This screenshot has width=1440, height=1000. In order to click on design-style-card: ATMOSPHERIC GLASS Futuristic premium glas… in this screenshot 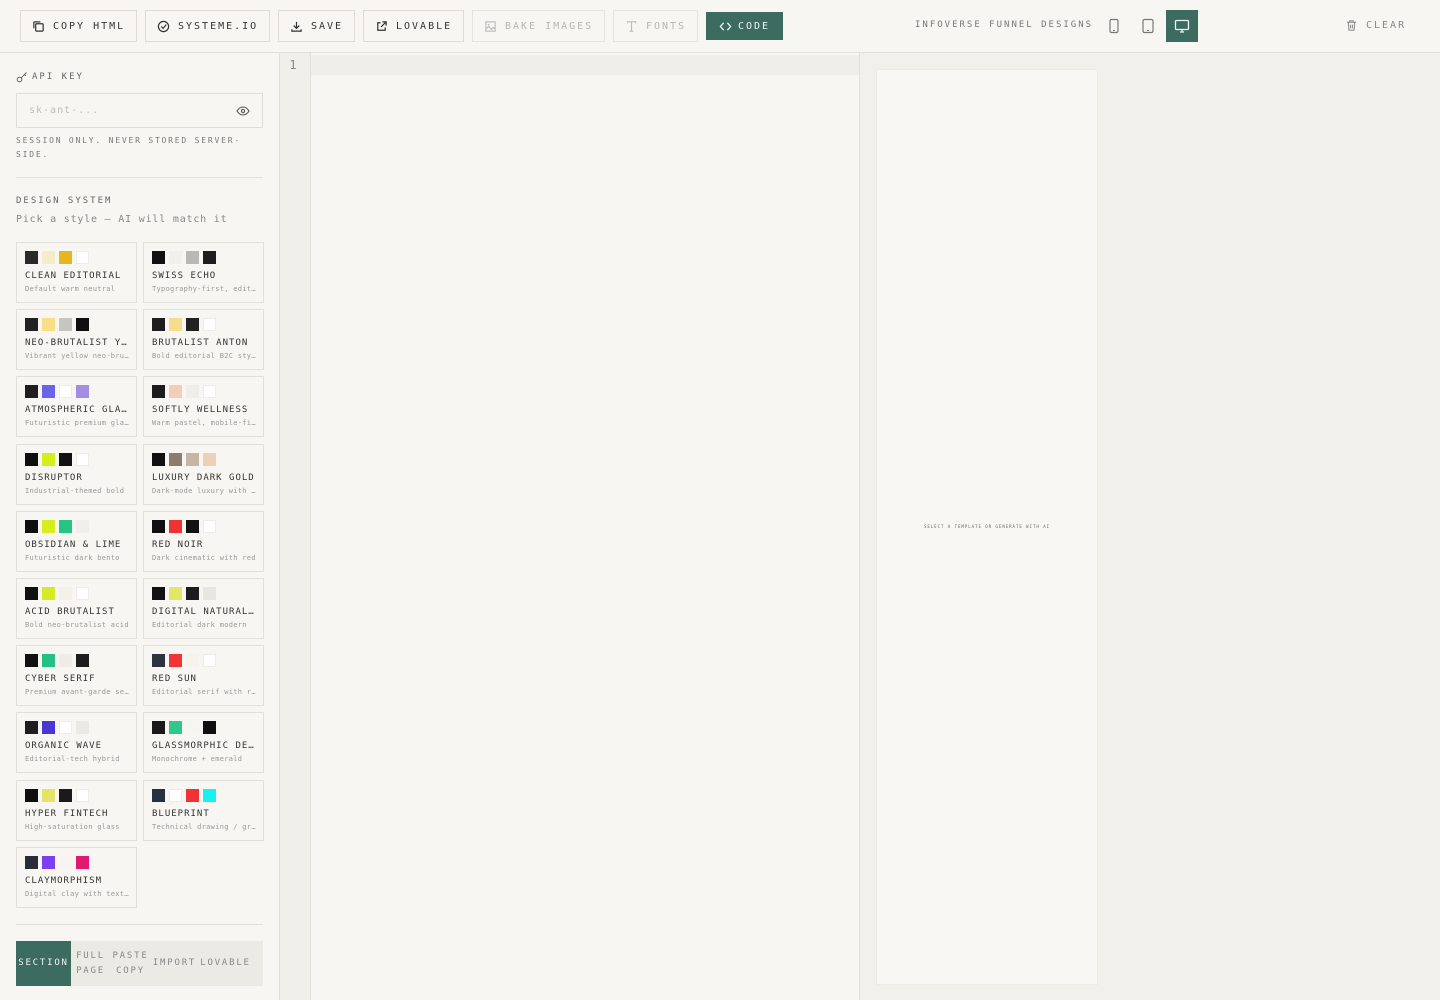, I will do `click(76, 406)`.